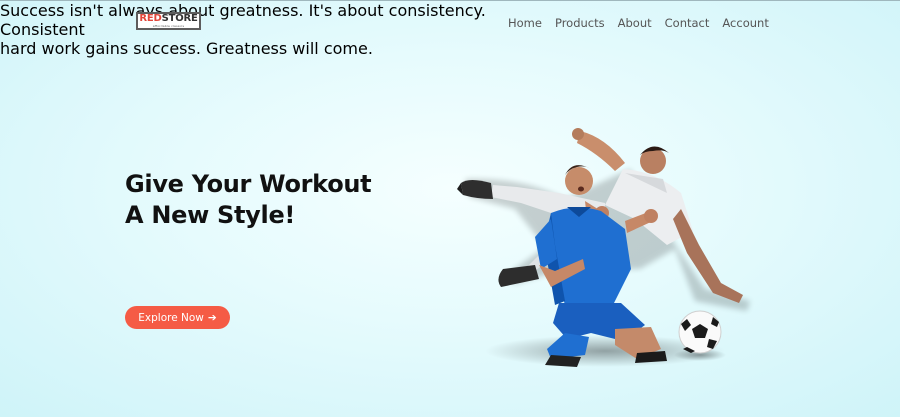  Describe the element at coordinates (700, 332) in the screenshot. I see `soccer-ball-icon` at that location.